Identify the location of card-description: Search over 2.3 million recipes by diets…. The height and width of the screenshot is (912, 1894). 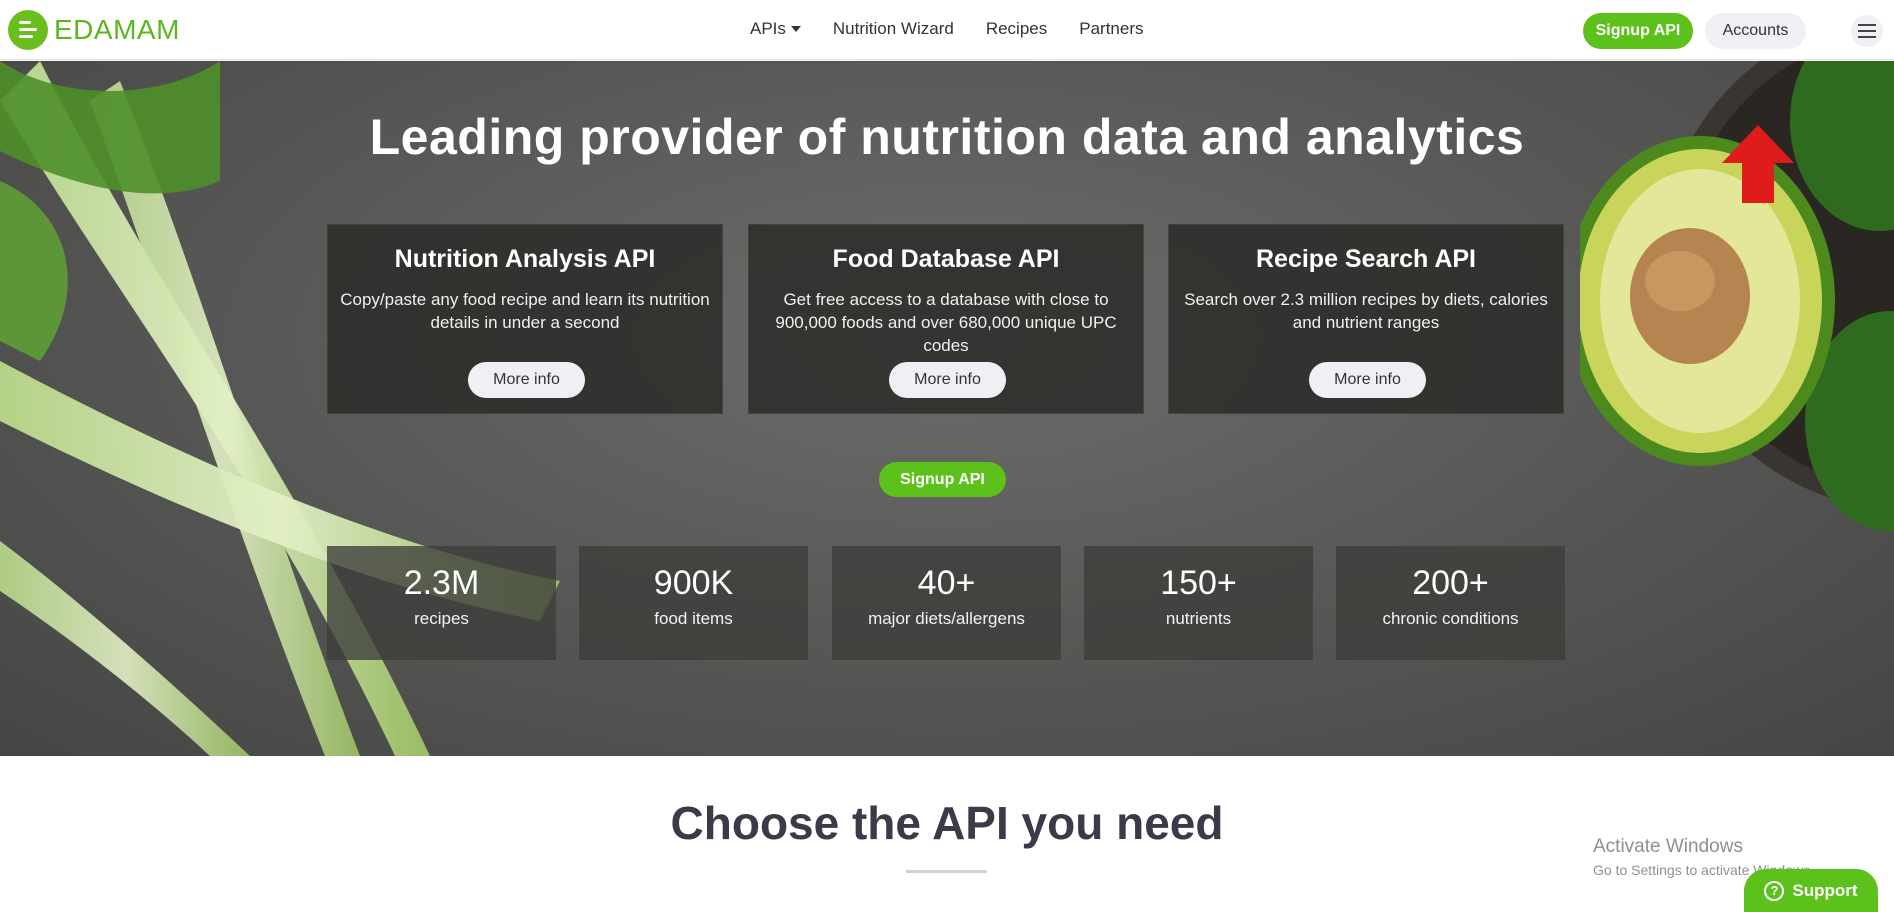
(1366, 311).